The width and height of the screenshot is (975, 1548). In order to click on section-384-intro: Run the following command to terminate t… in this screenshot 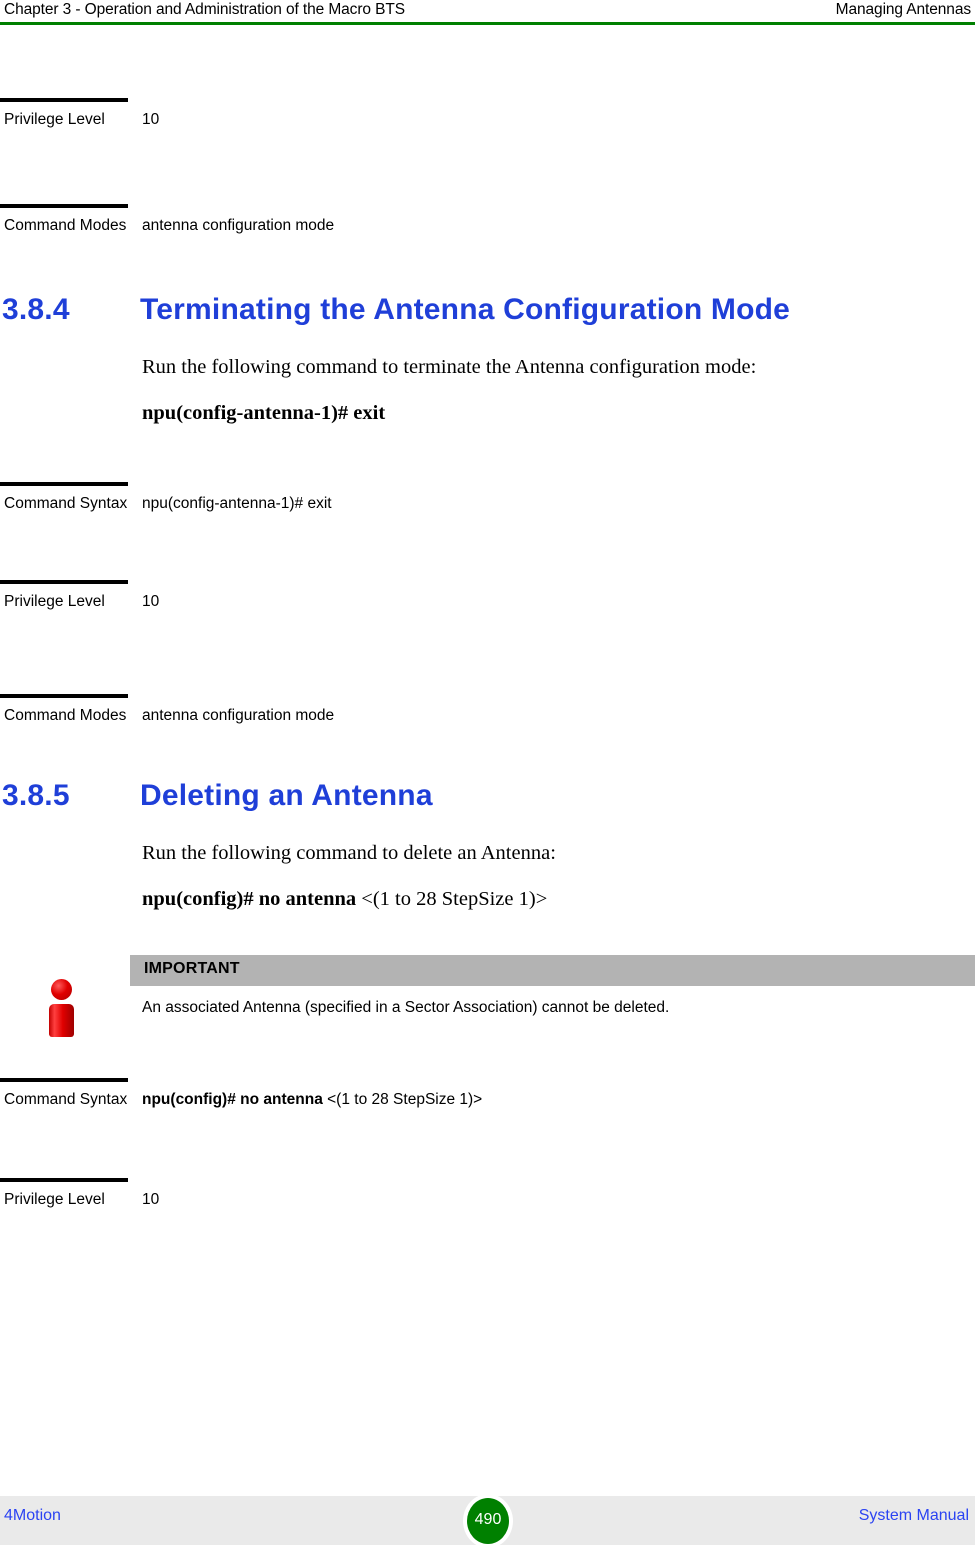, I will do `click(449, 367)`.